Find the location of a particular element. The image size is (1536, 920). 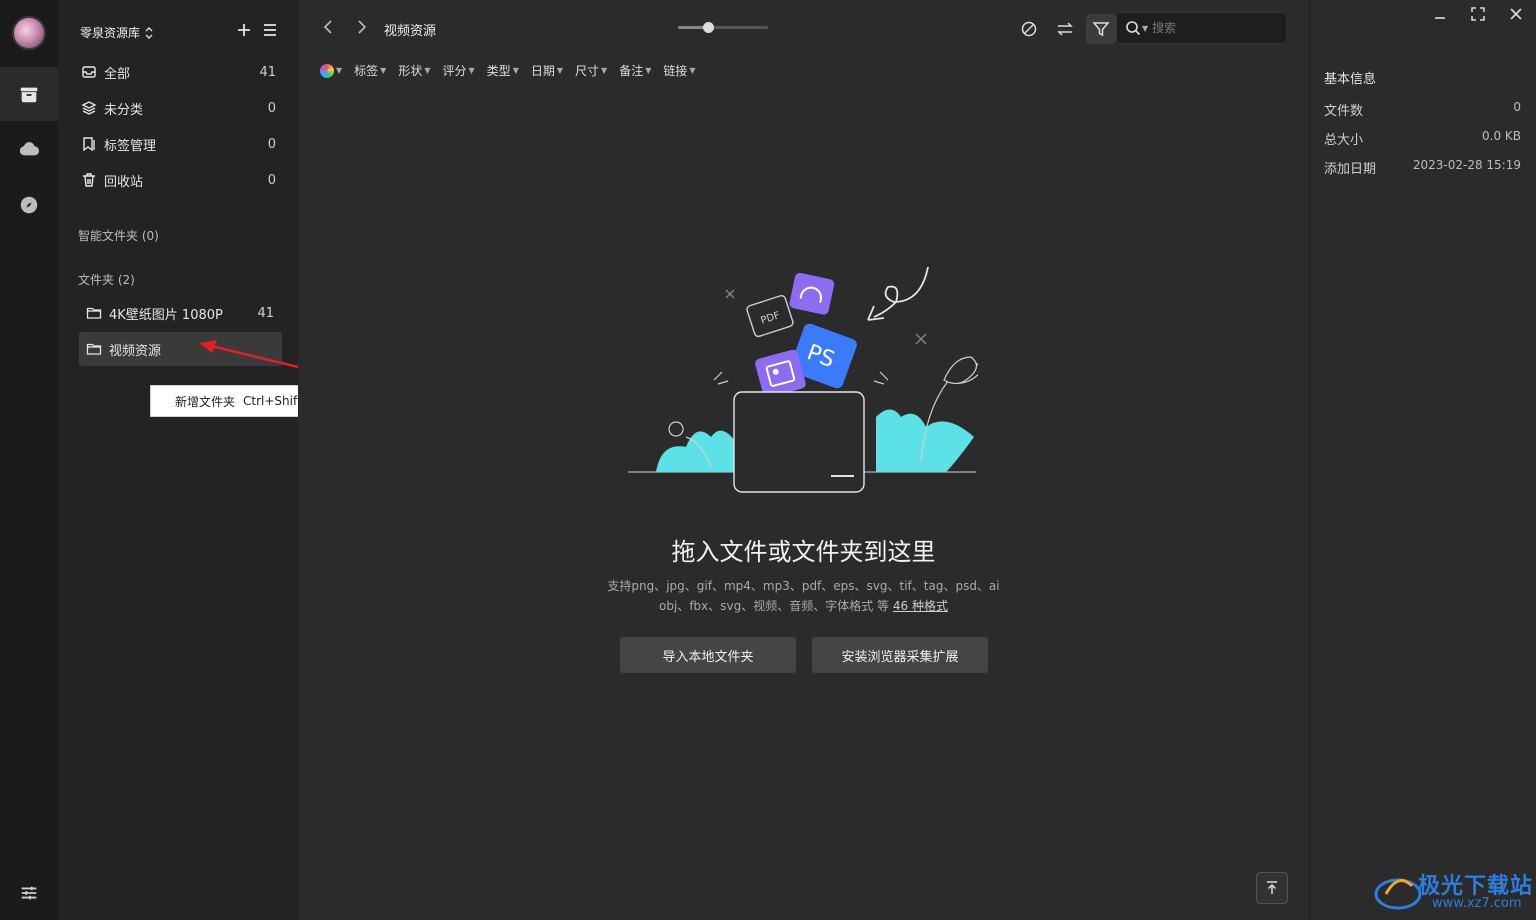

search-icon is located at coordinates (1133, 28).